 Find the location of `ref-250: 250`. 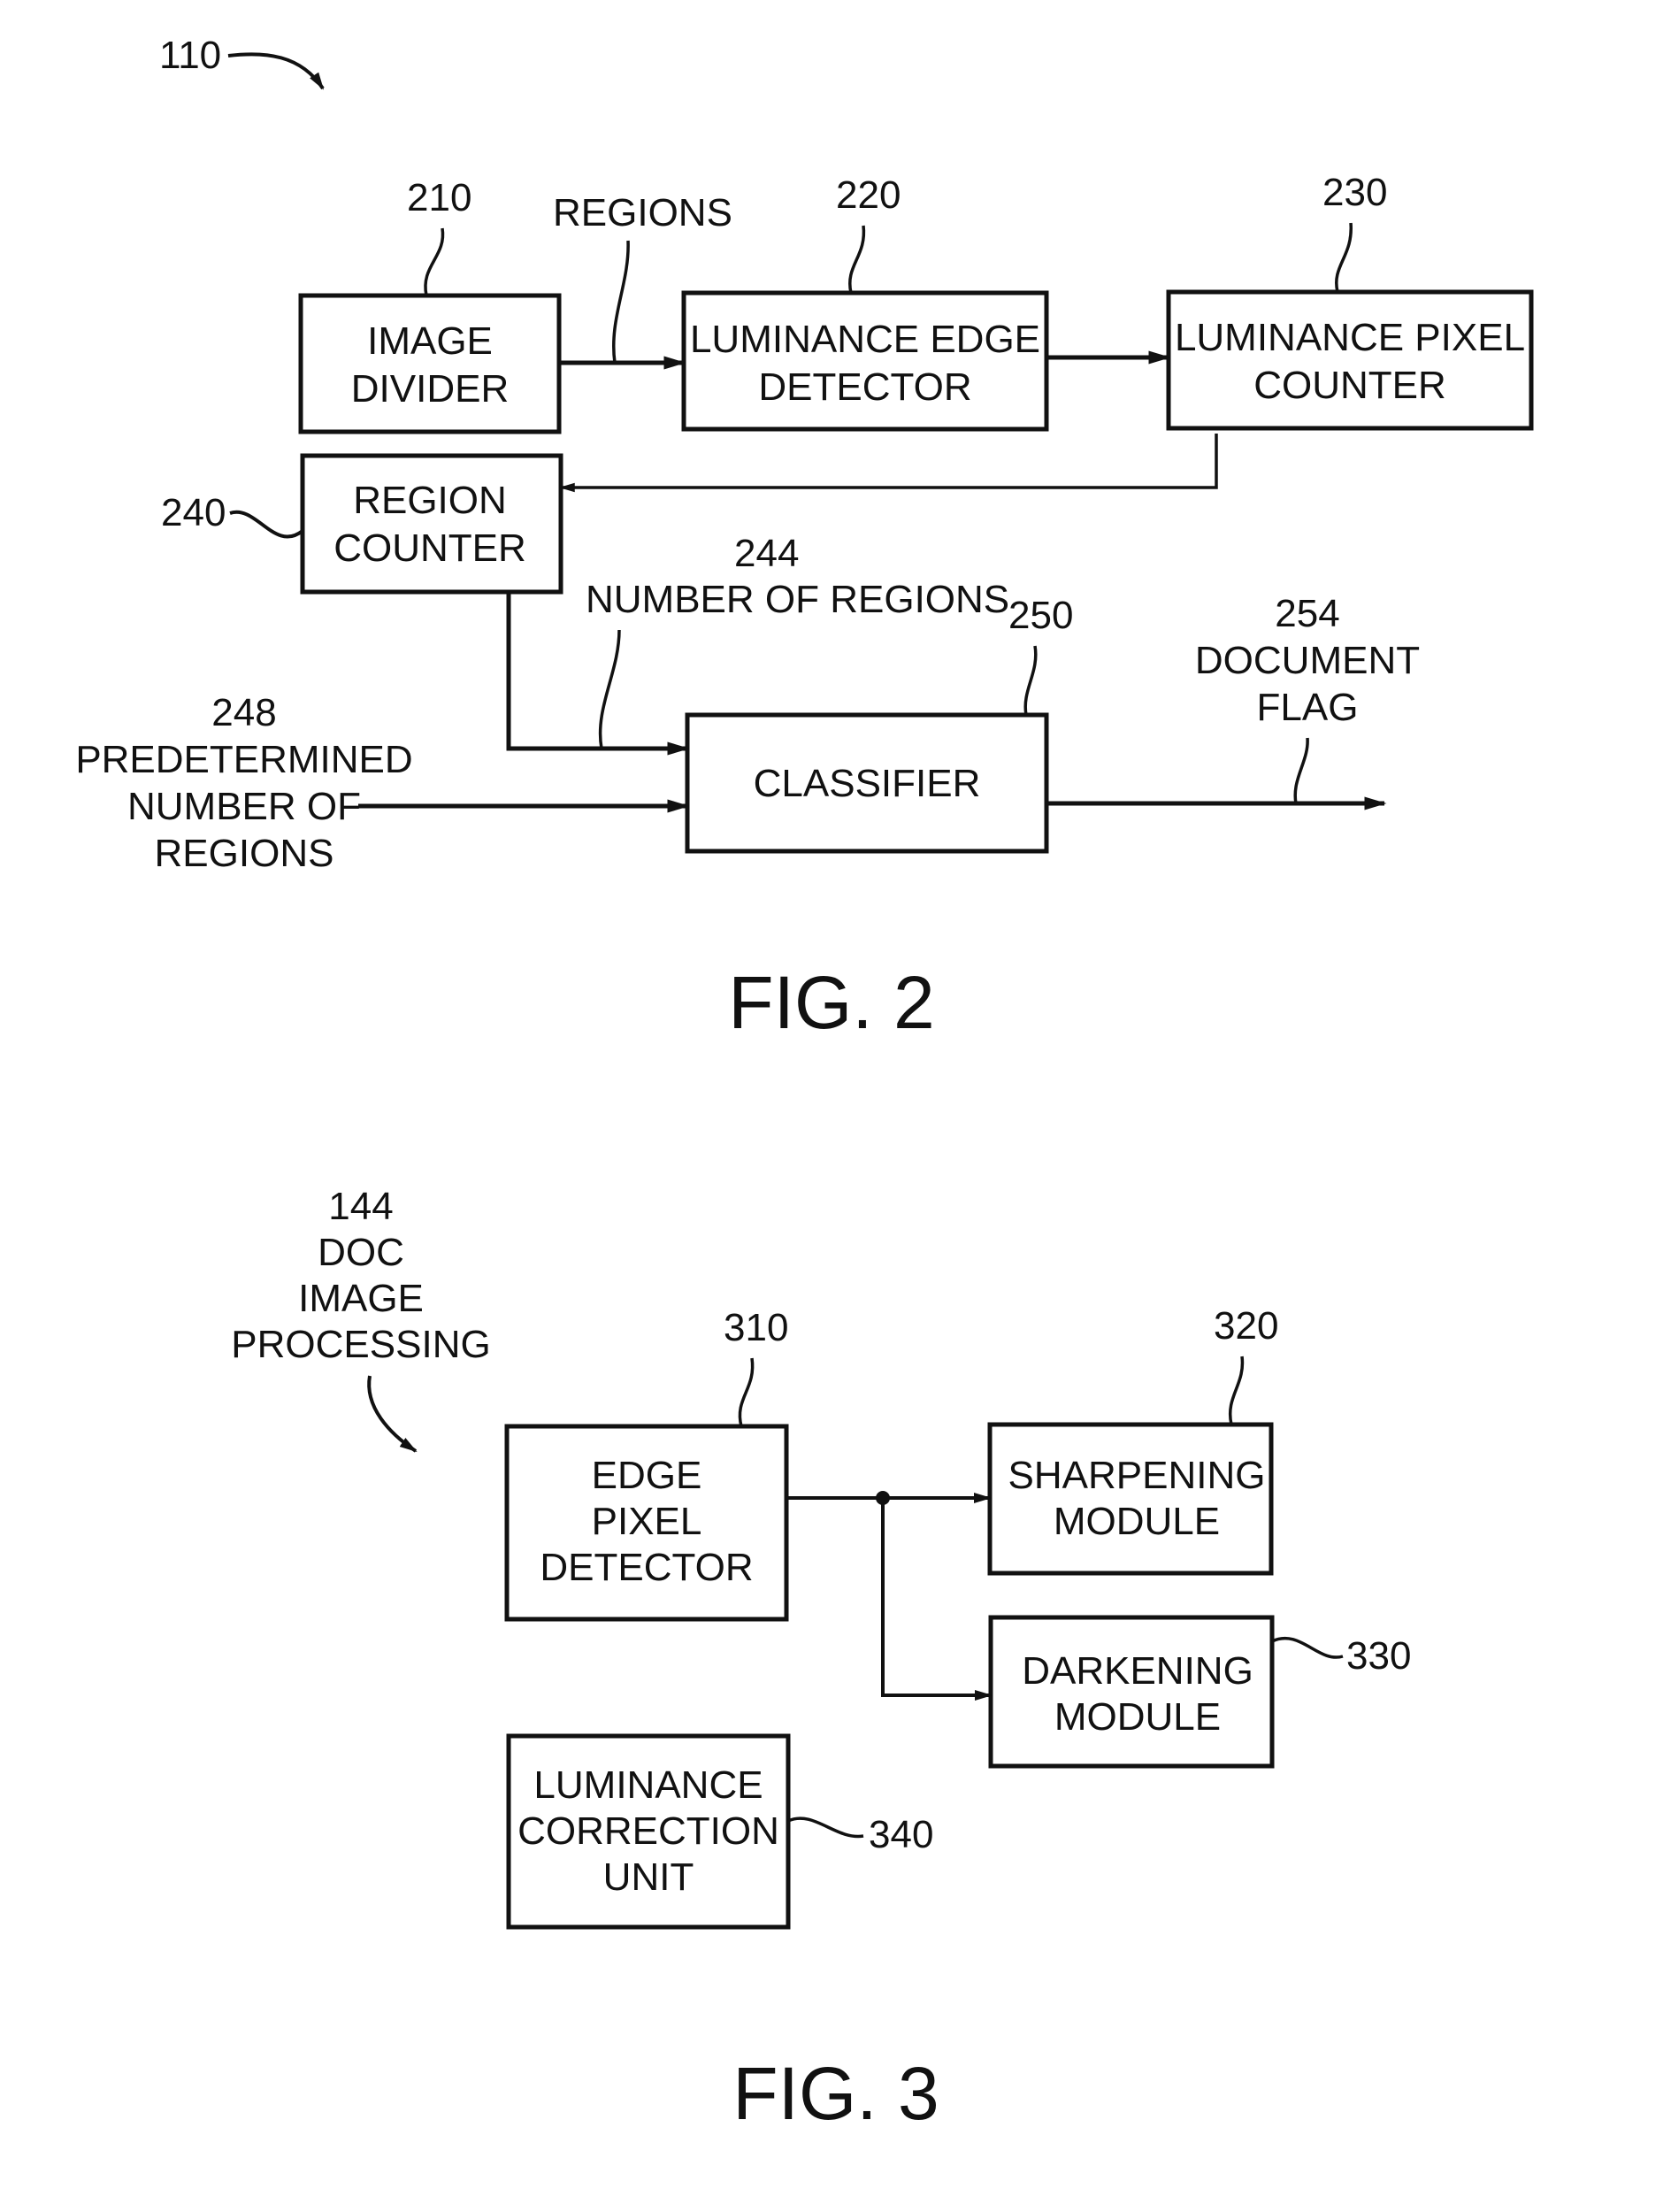

ref-250: 250 is located at coordinates (1040, 616).